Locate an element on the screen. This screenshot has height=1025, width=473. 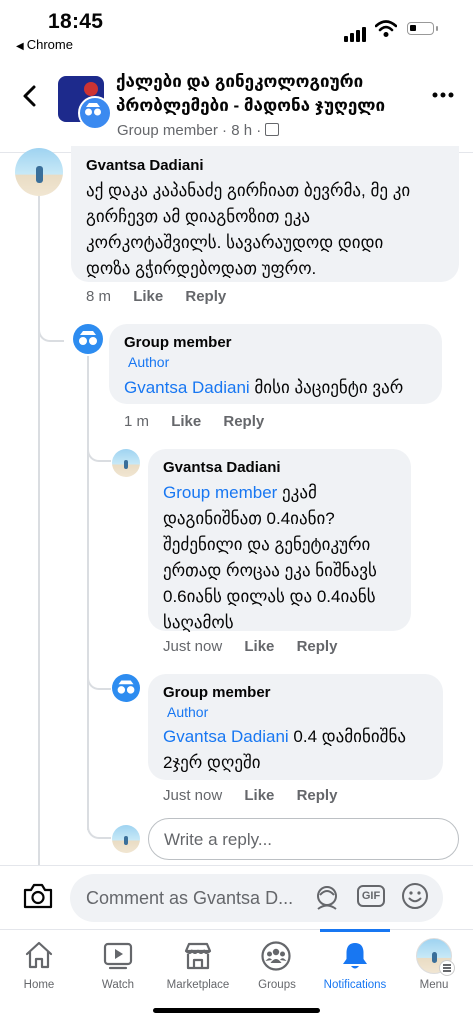
wifi-icon is located at coordinates (386, 28).